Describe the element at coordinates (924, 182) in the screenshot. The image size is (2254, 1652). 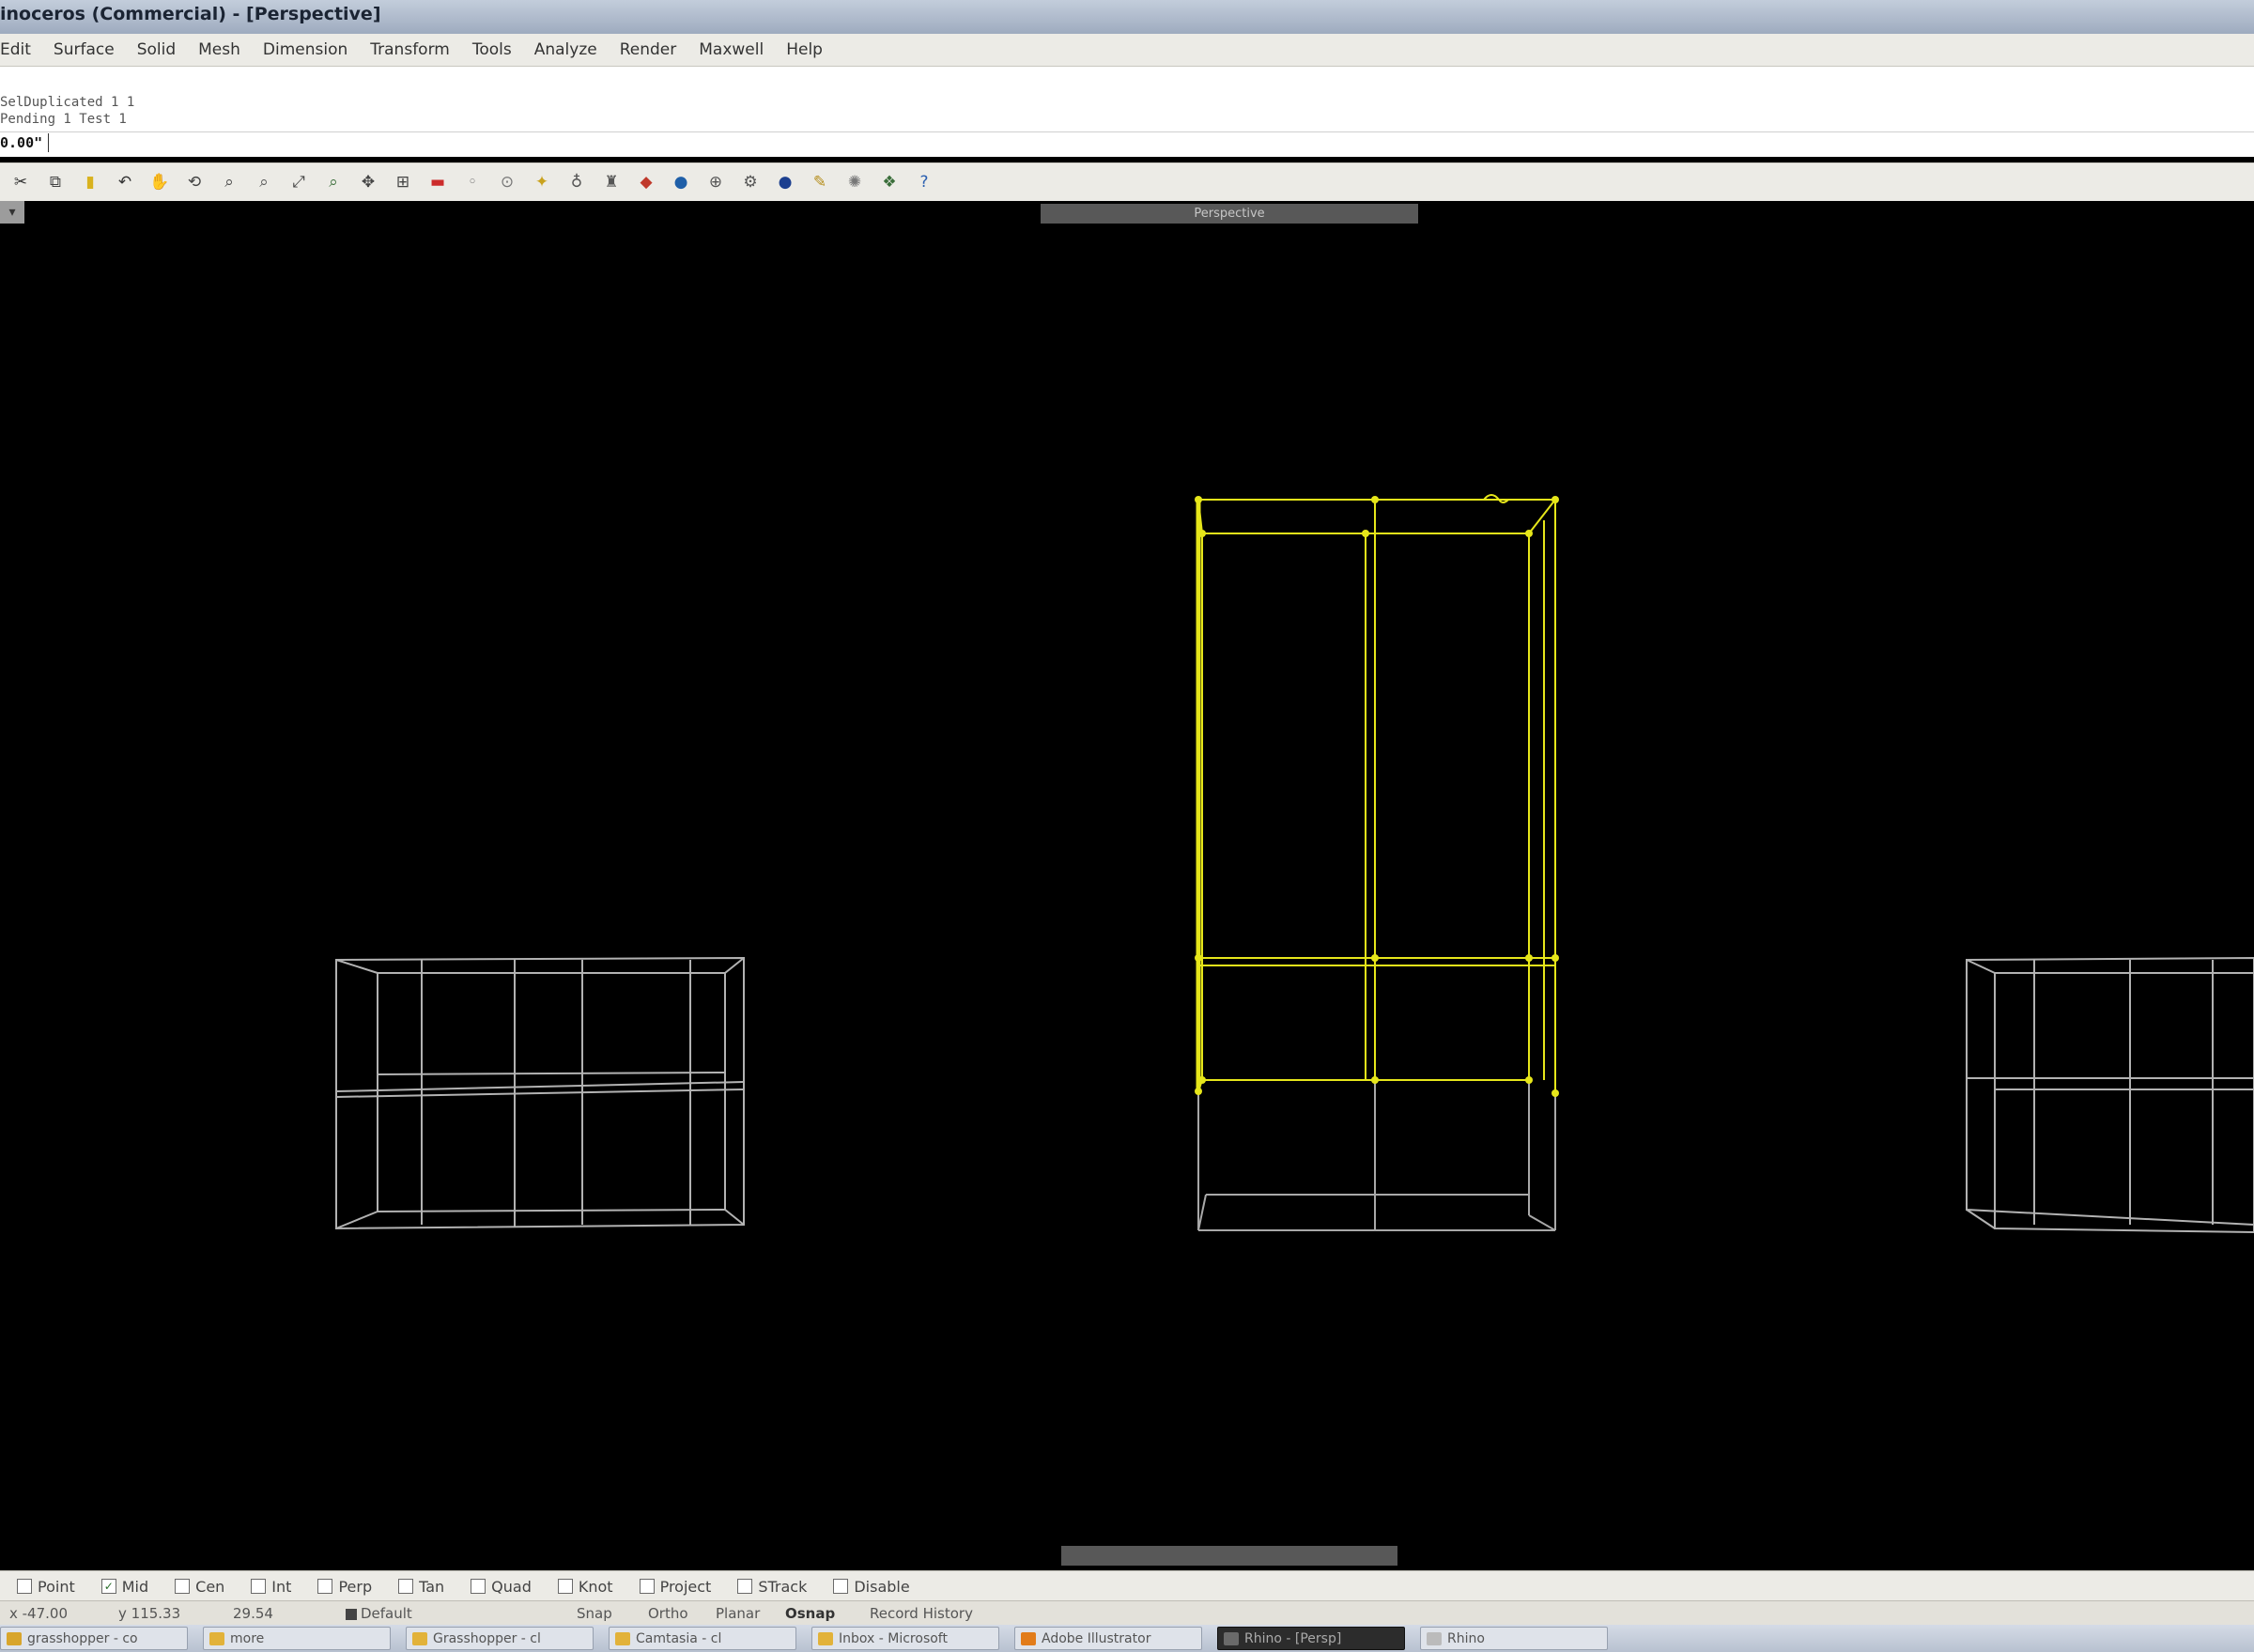
I see `help-icon: ?` at that location.